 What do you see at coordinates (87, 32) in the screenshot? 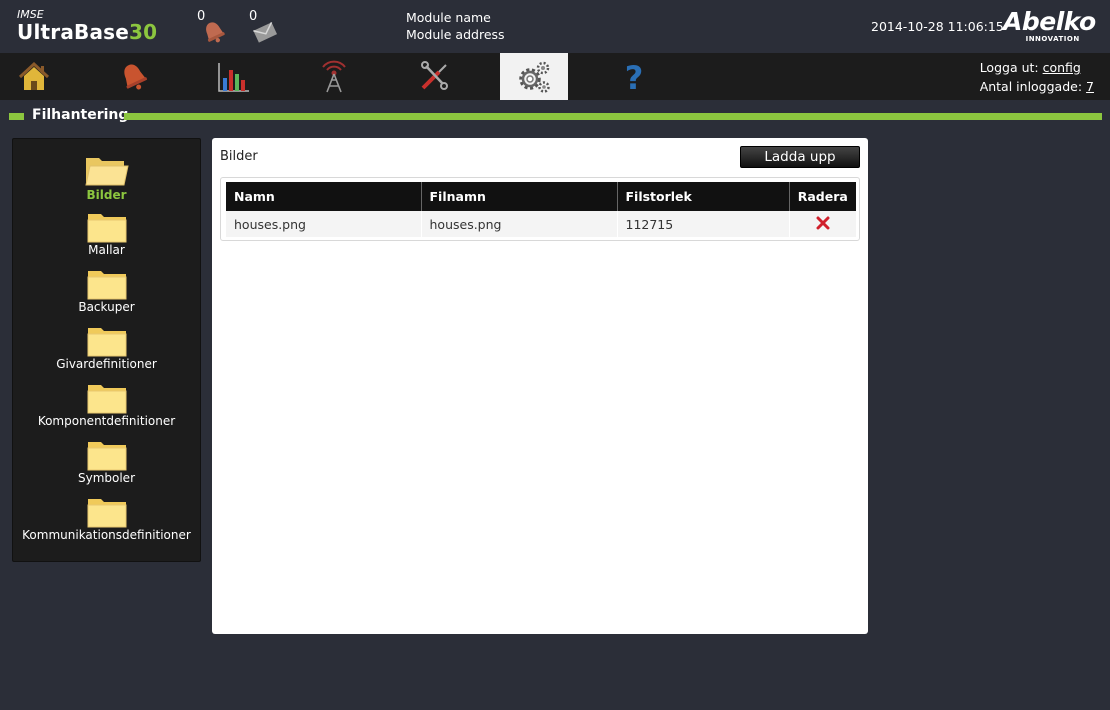
I see `brand-product-name: UltraBase30` at bounding box center [87, 32].